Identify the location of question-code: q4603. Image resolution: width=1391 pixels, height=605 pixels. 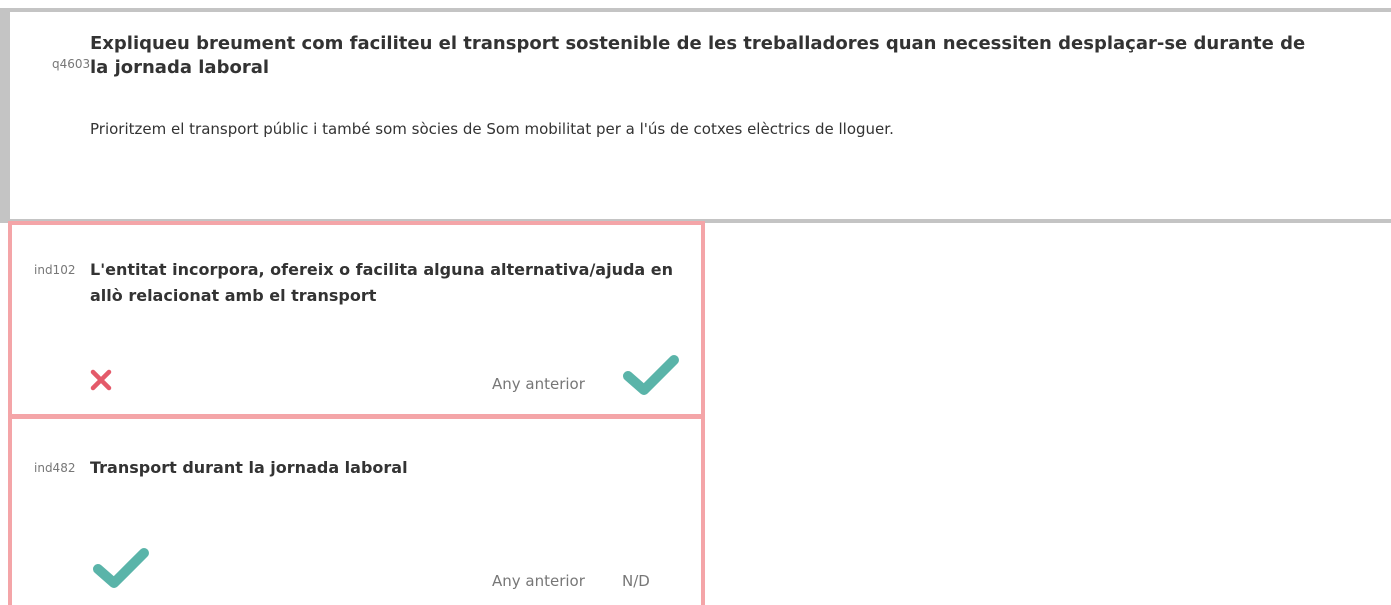
(71, 64).